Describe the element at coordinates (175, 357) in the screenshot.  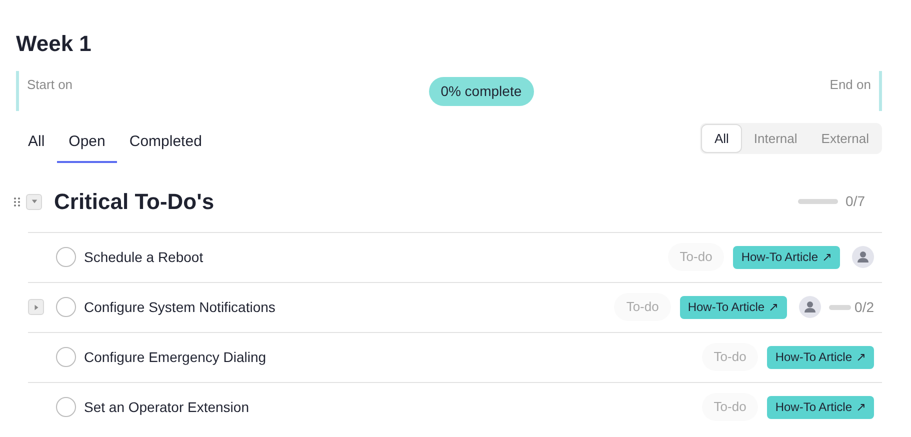
I see `task-name: Configure Emergency Dialing` at that location.